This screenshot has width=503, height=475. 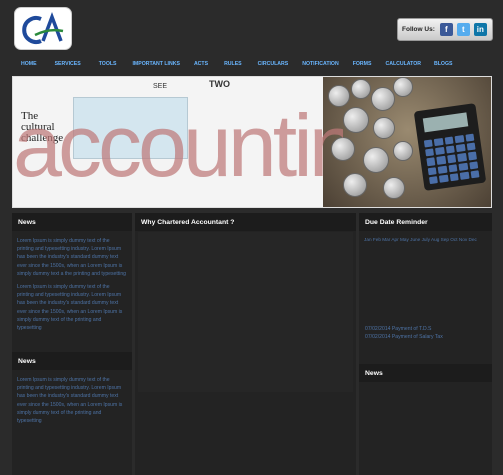 I want to click on follow-us-box: Follow Us: f t in, so click(x=445, y=29).